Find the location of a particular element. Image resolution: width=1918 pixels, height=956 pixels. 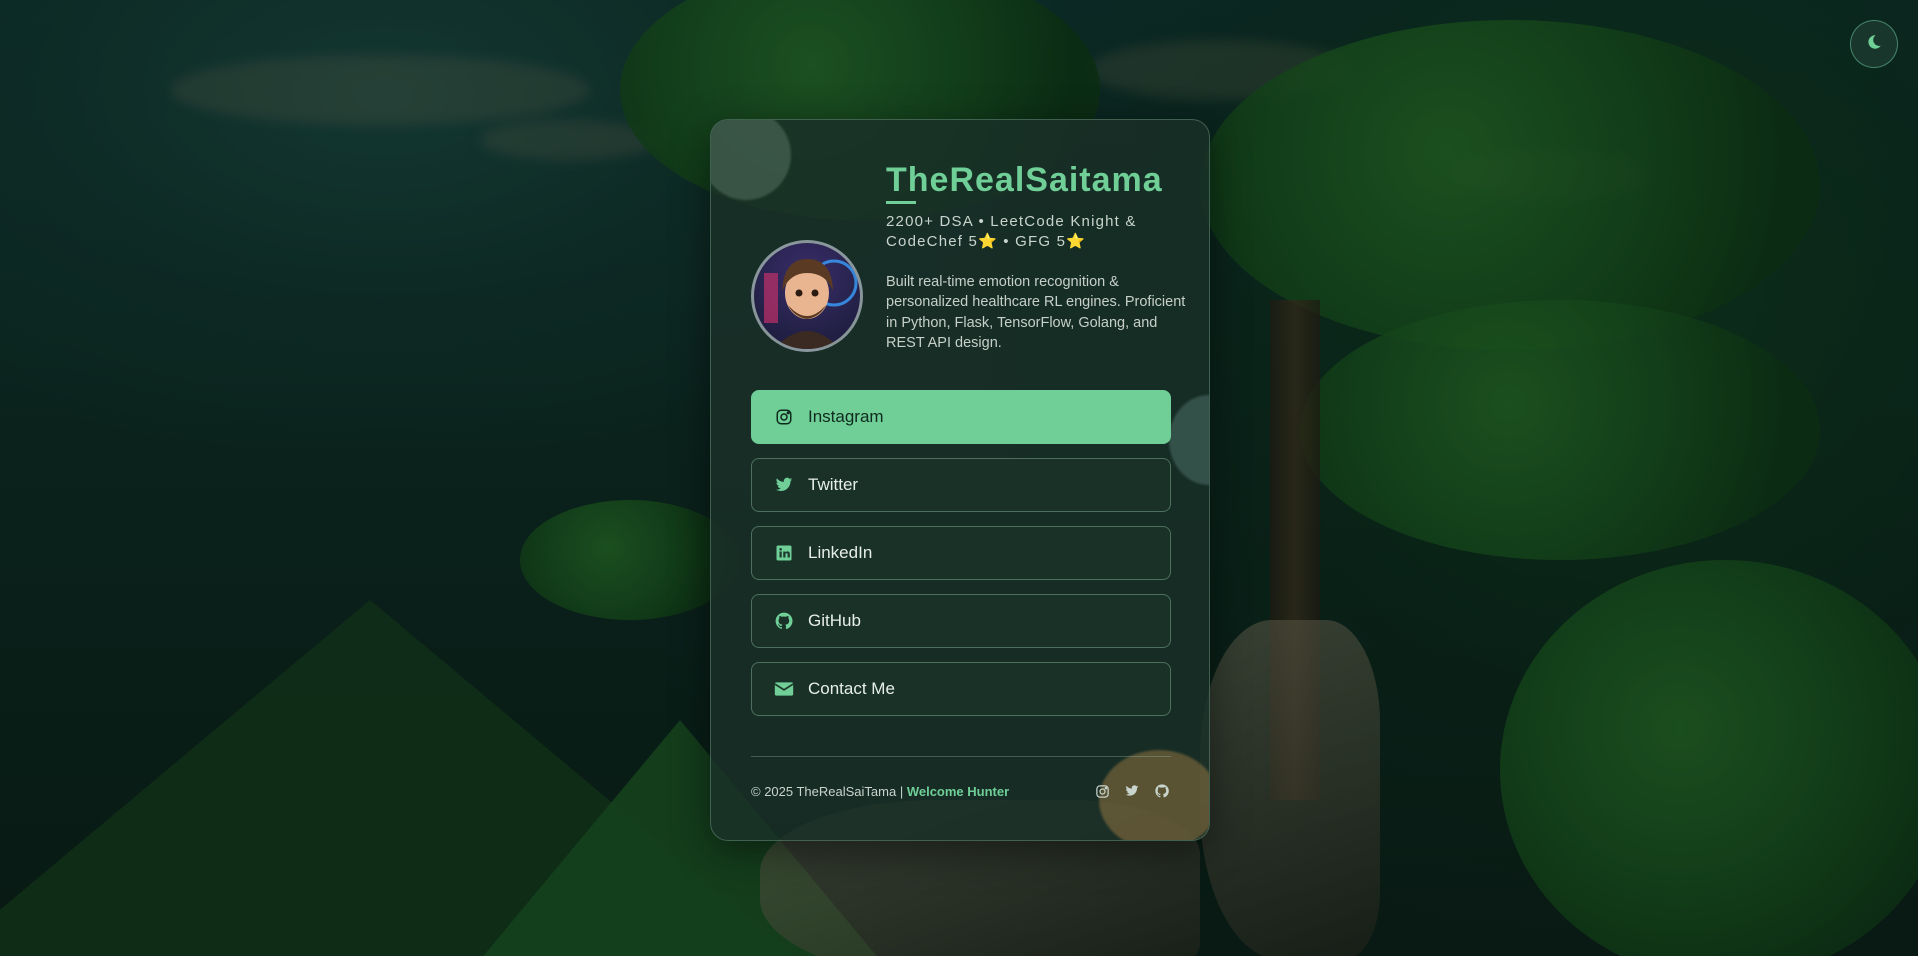

linkedin-link-button: LinkedIn is located at coordinates (961, 553).